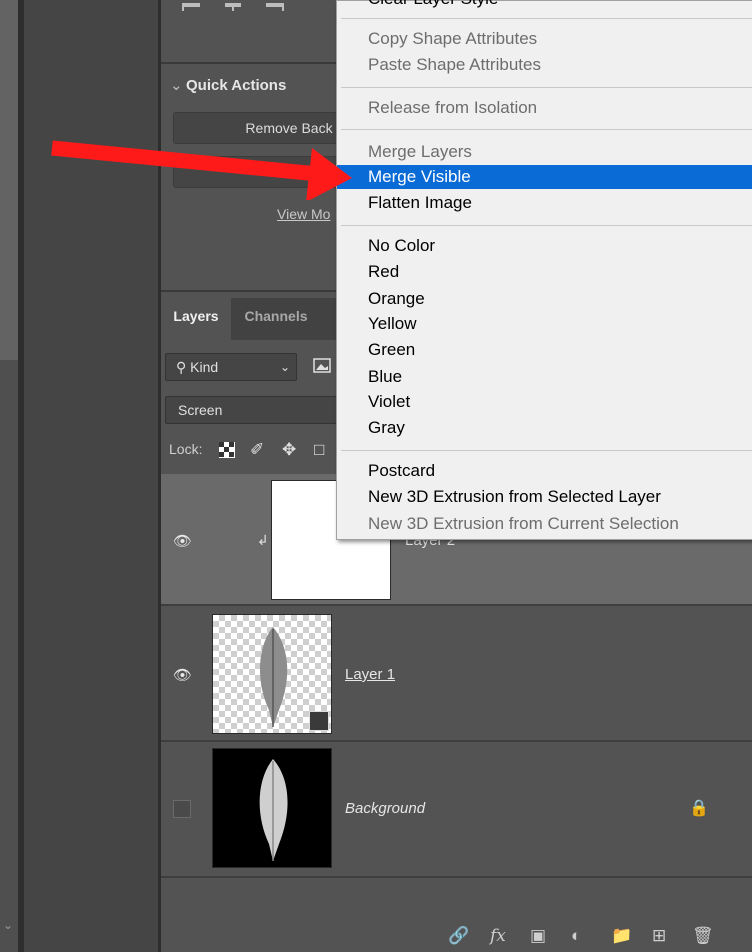 Image resolution: width=752 pixels, height=952 pixels. What do you see at coordinates (703, 936) in the screenshot?
I see `trash-icon: 🗑` at bounding box center [703, 936].